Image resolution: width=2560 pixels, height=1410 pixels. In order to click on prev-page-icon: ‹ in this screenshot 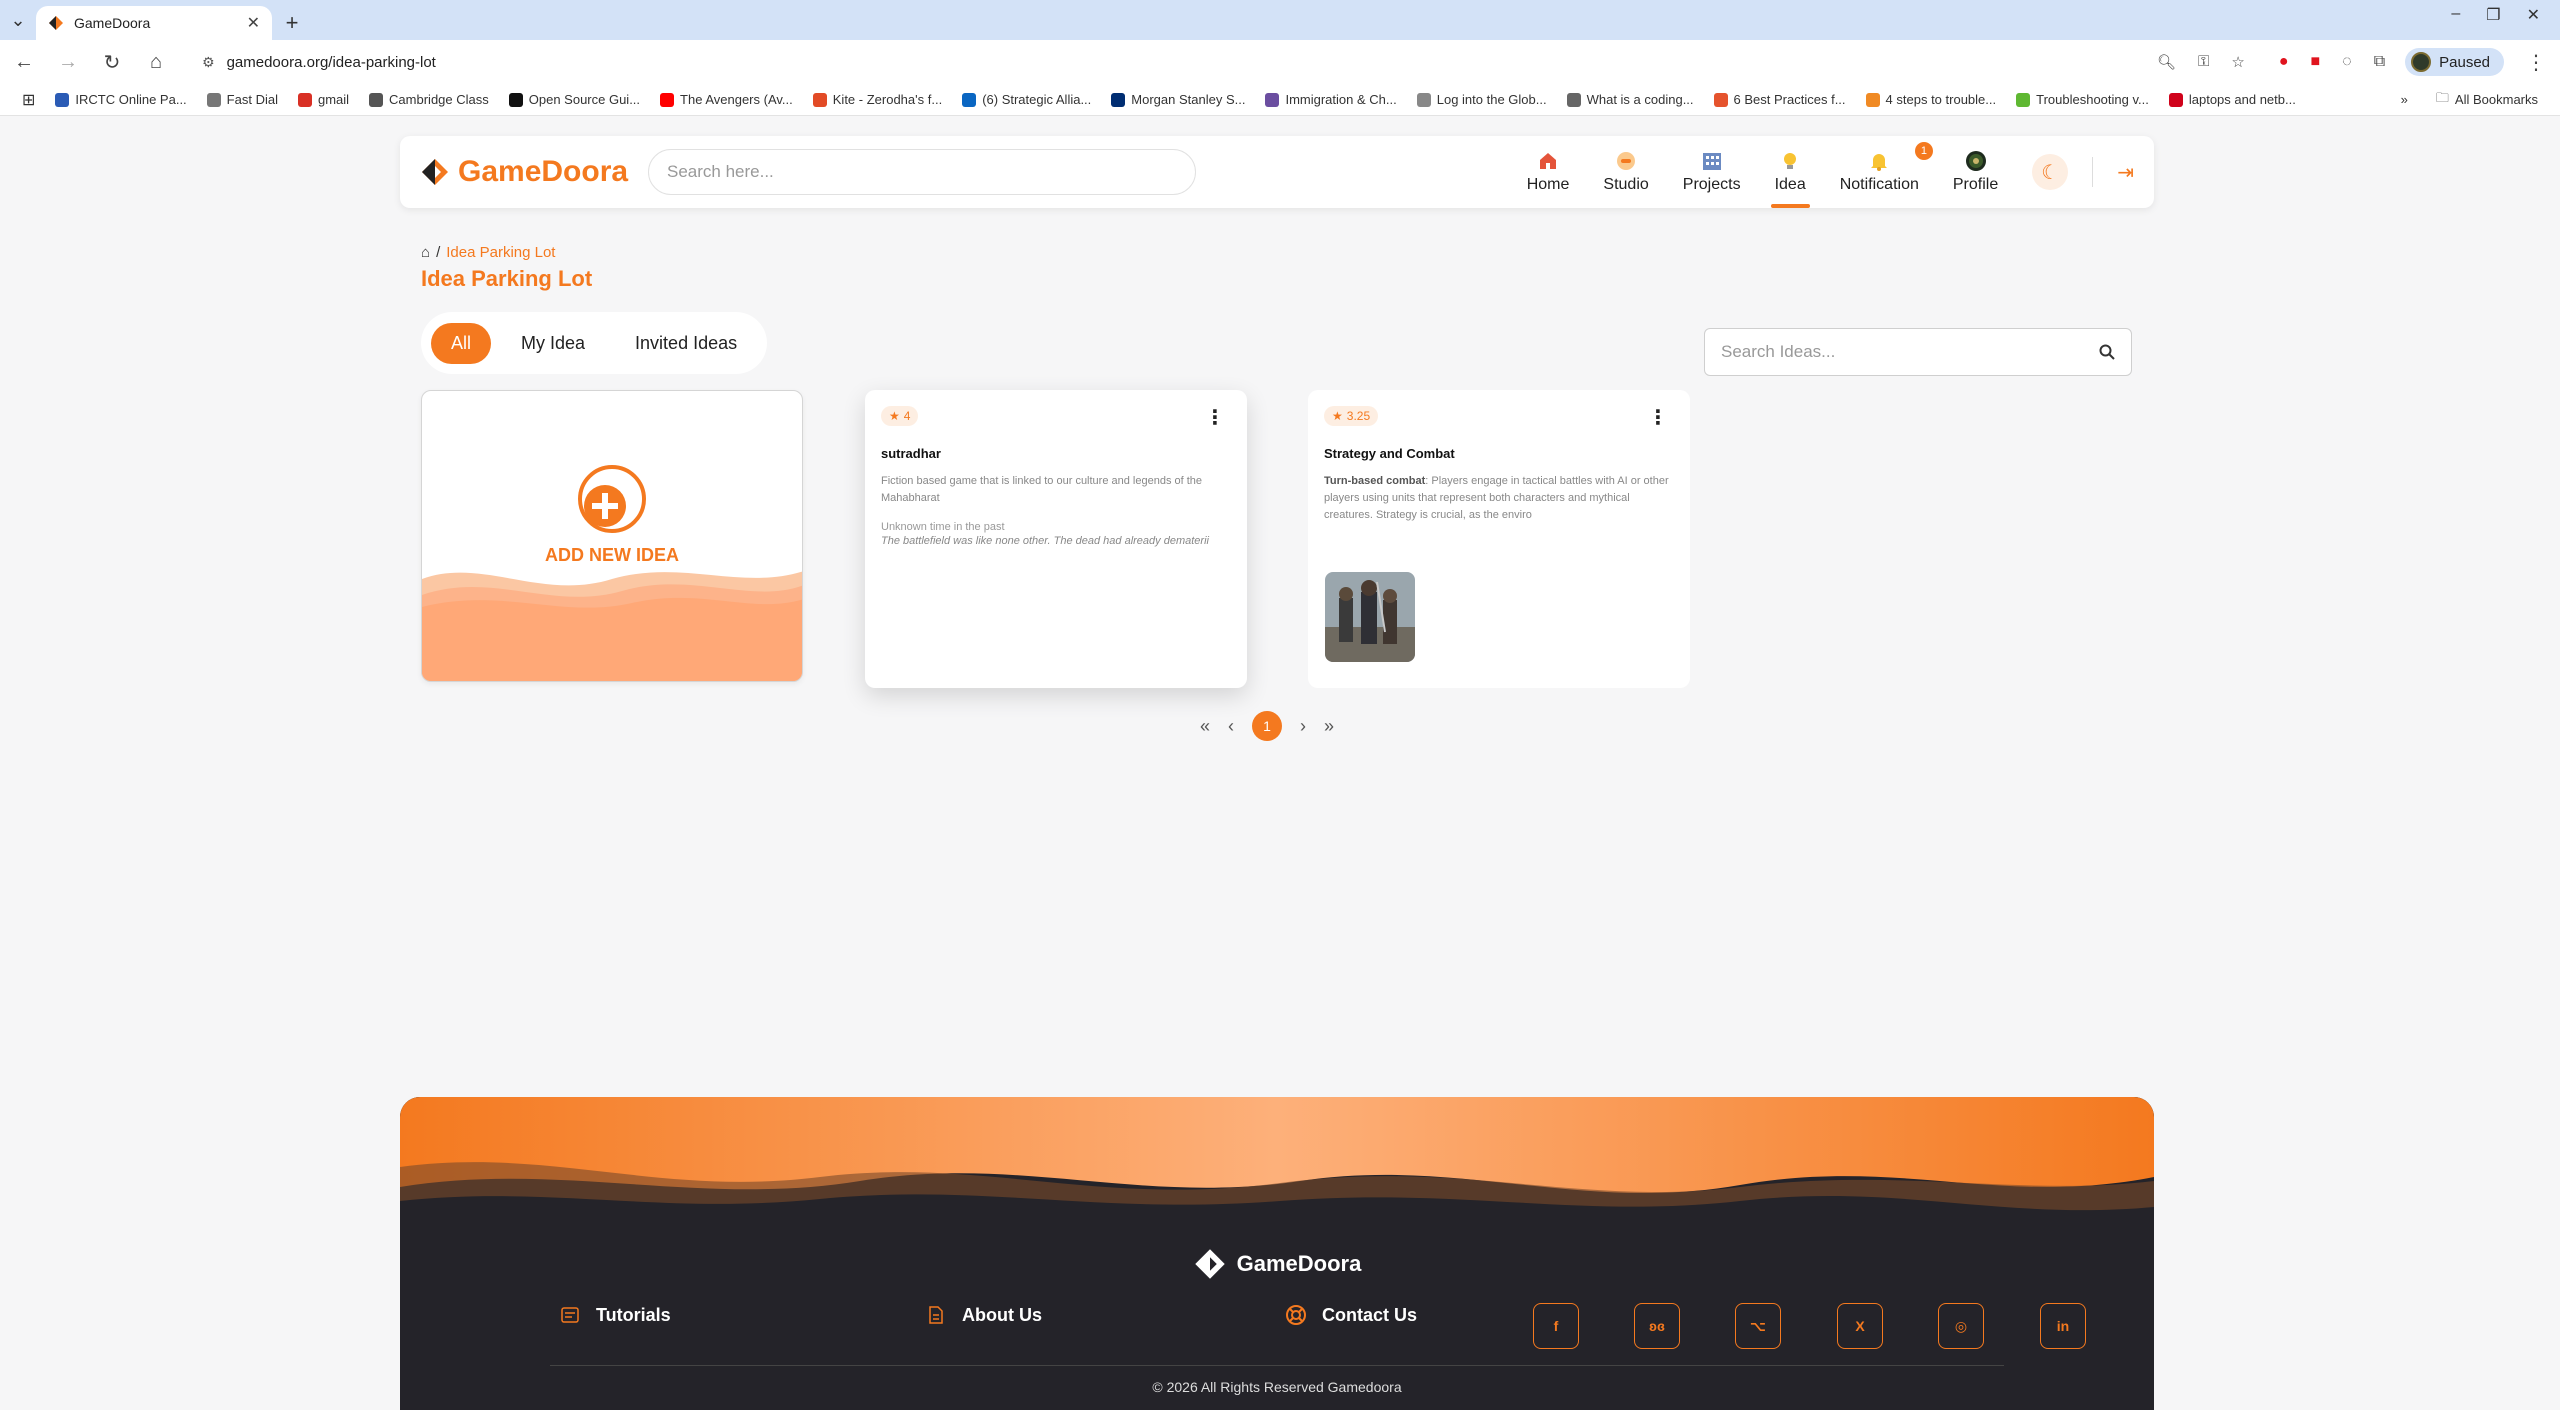, I will do `click(1231, 726)`.